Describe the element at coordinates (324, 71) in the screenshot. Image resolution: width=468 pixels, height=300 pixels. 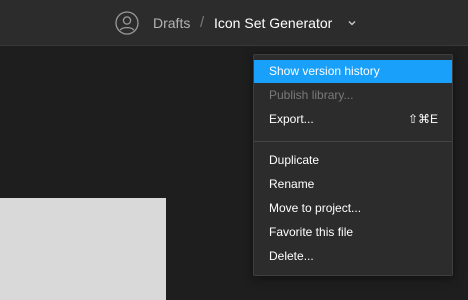
I see `menu-item-label: Show version history` at that location.